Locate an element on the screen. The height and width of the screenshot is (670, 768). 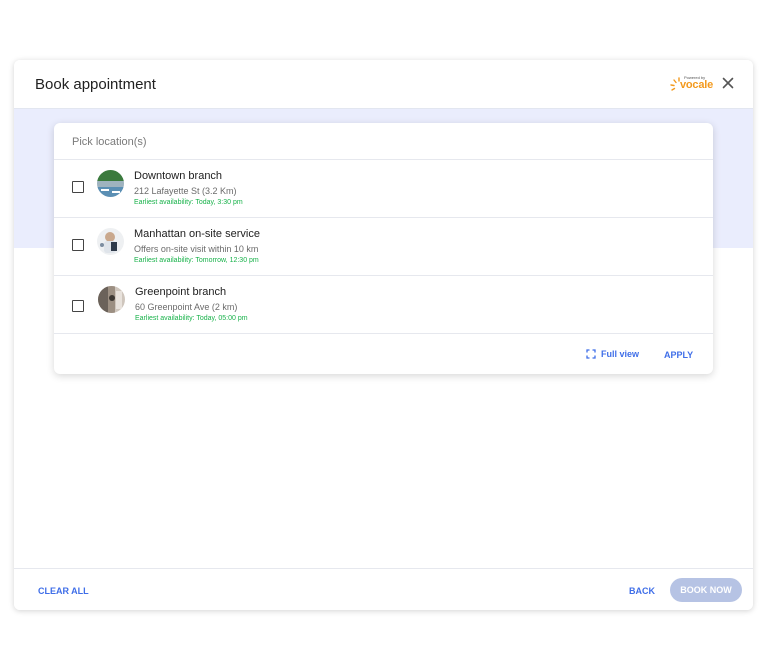
location-name: Downtown branch is located at coordinates (178, 176).